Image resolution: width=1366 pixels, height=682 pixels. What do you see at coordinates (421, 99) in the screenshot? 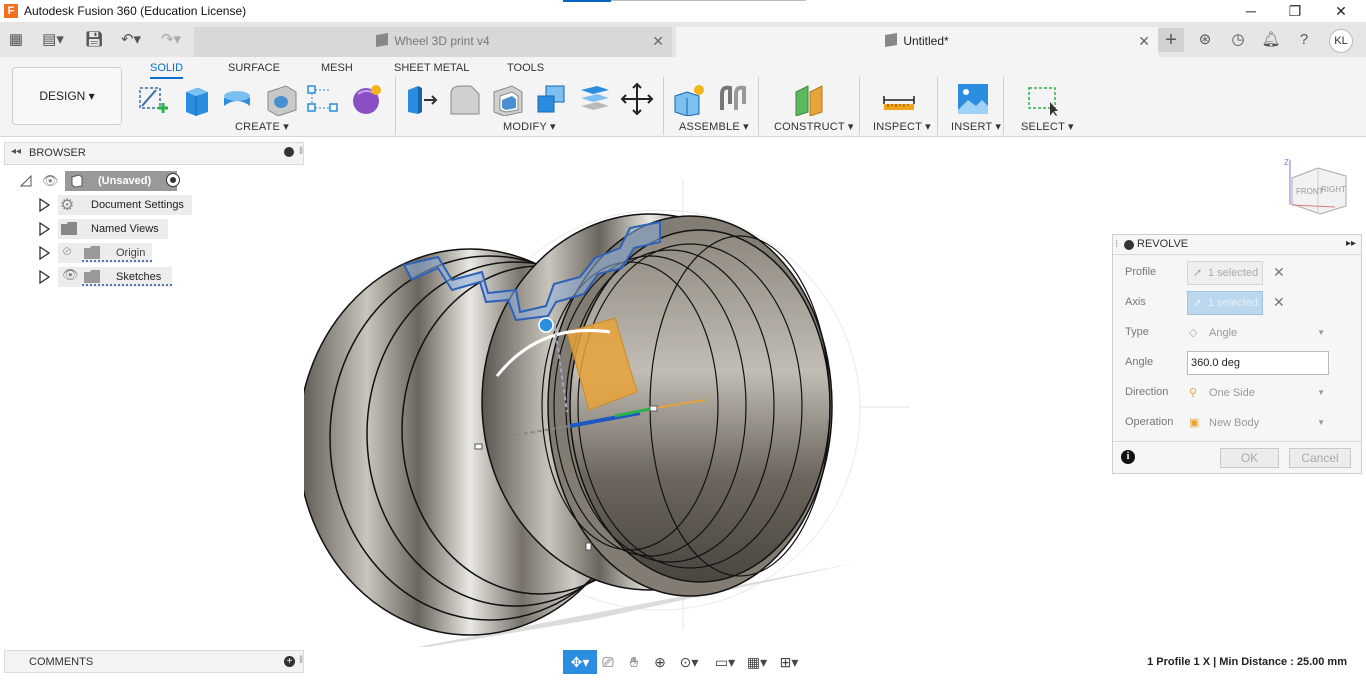
I see `press-pull-icon` at bounding box center [421, 99].